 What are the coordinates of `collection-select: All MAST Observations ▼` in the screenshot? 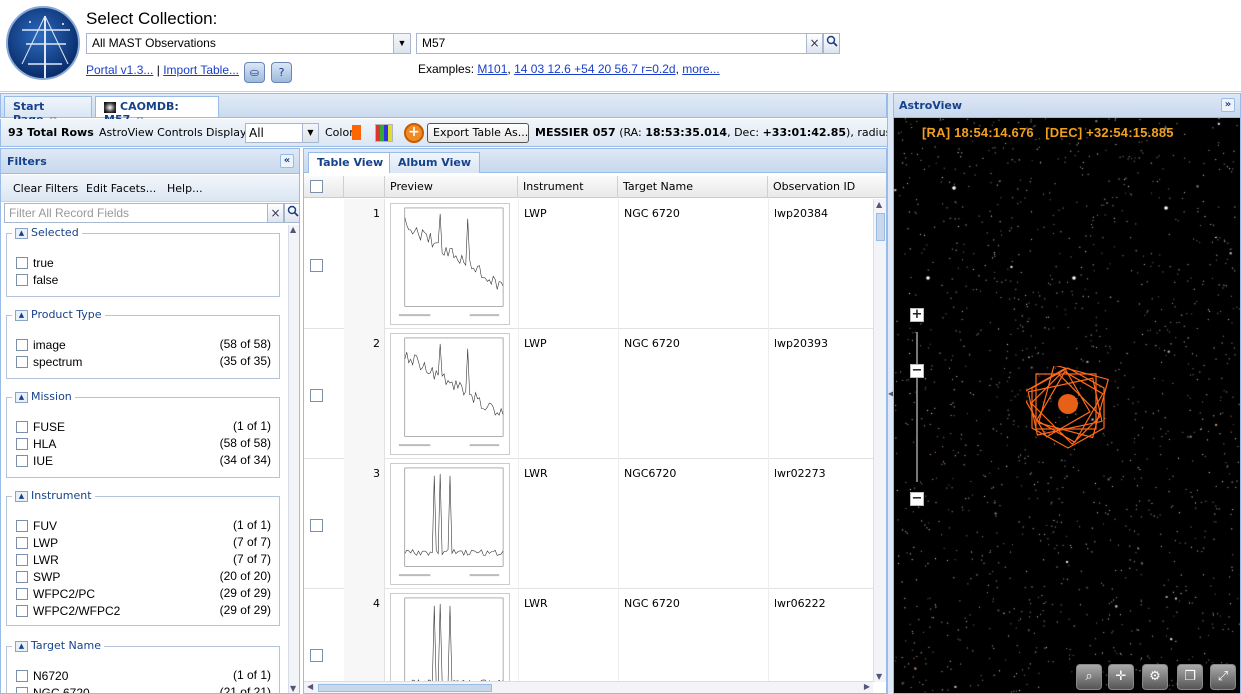 It's located at (248, 43).